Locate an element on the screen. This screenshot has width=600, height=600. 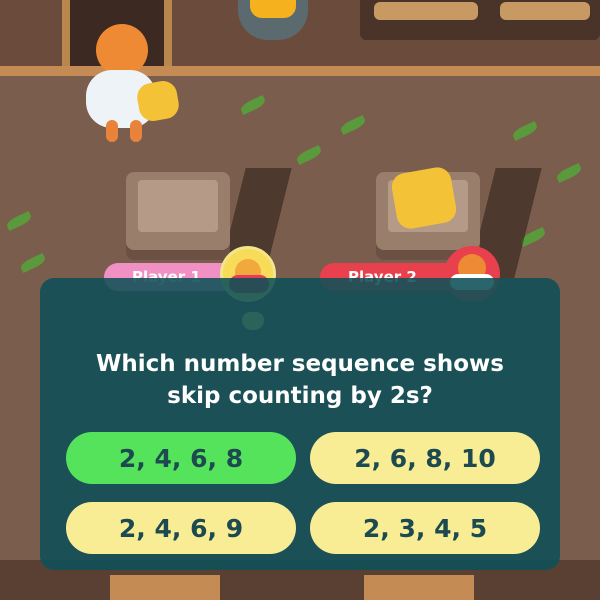
pedestal-top is located at coordinates (178, 206).